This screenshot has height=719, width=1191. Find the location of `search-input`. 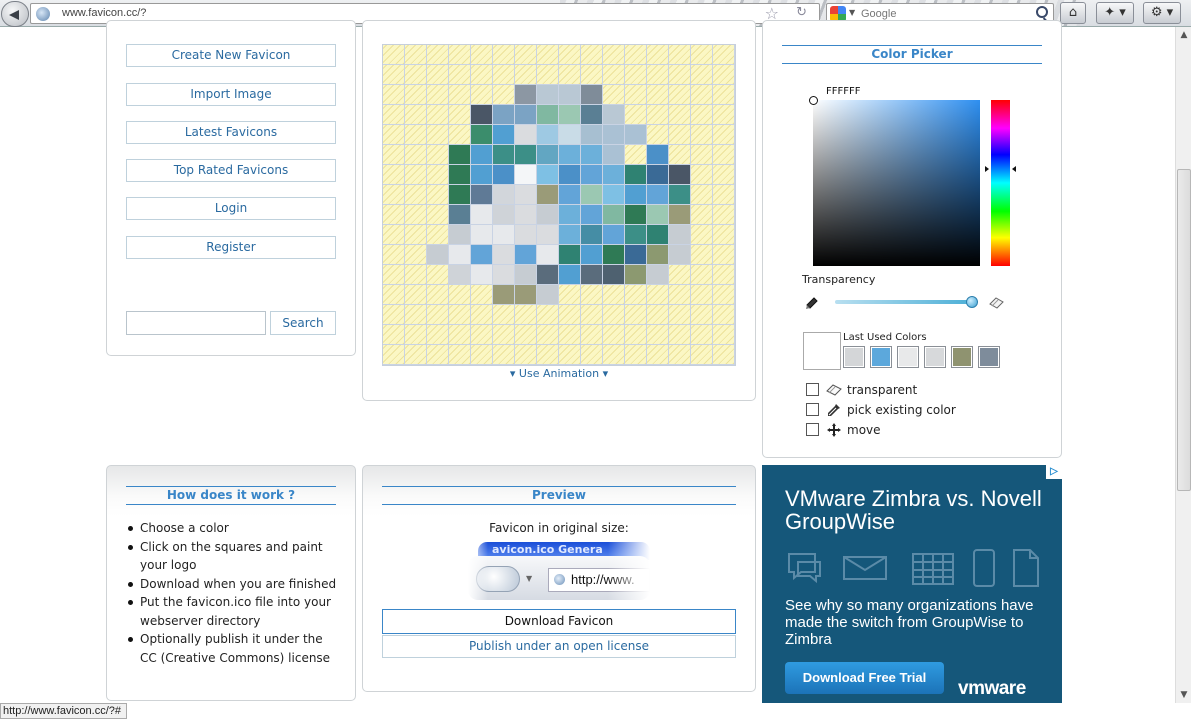

search-input is located at coordinates (196, 323).